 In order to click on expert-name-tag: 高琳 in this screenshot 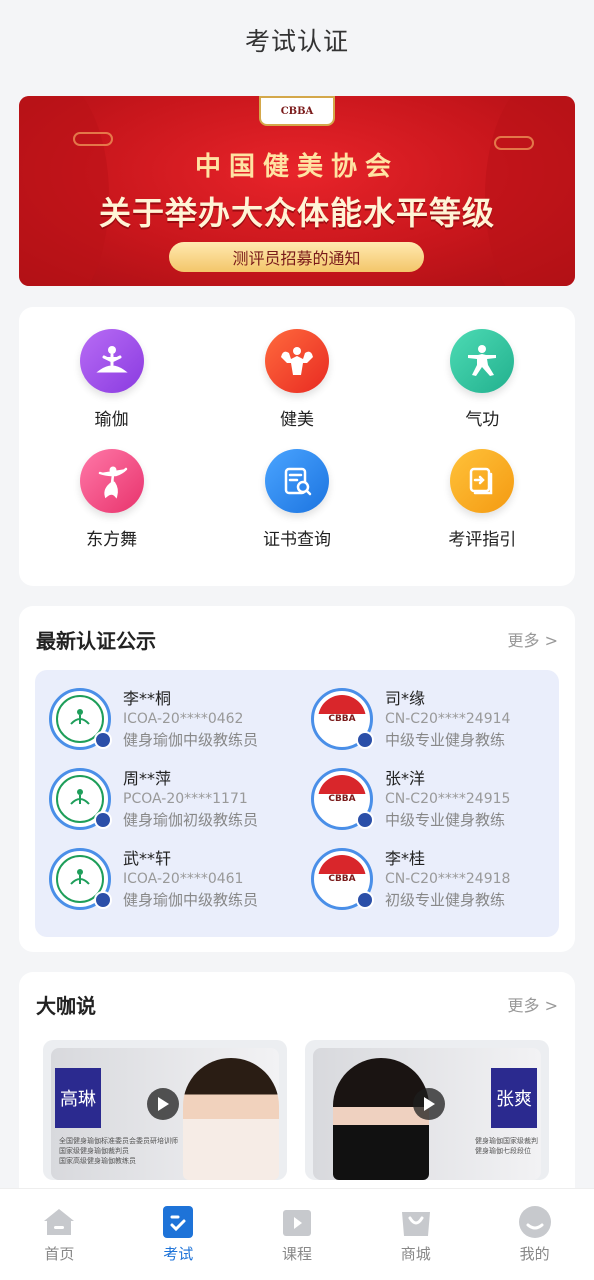, I will do `click(78, 1098)`.